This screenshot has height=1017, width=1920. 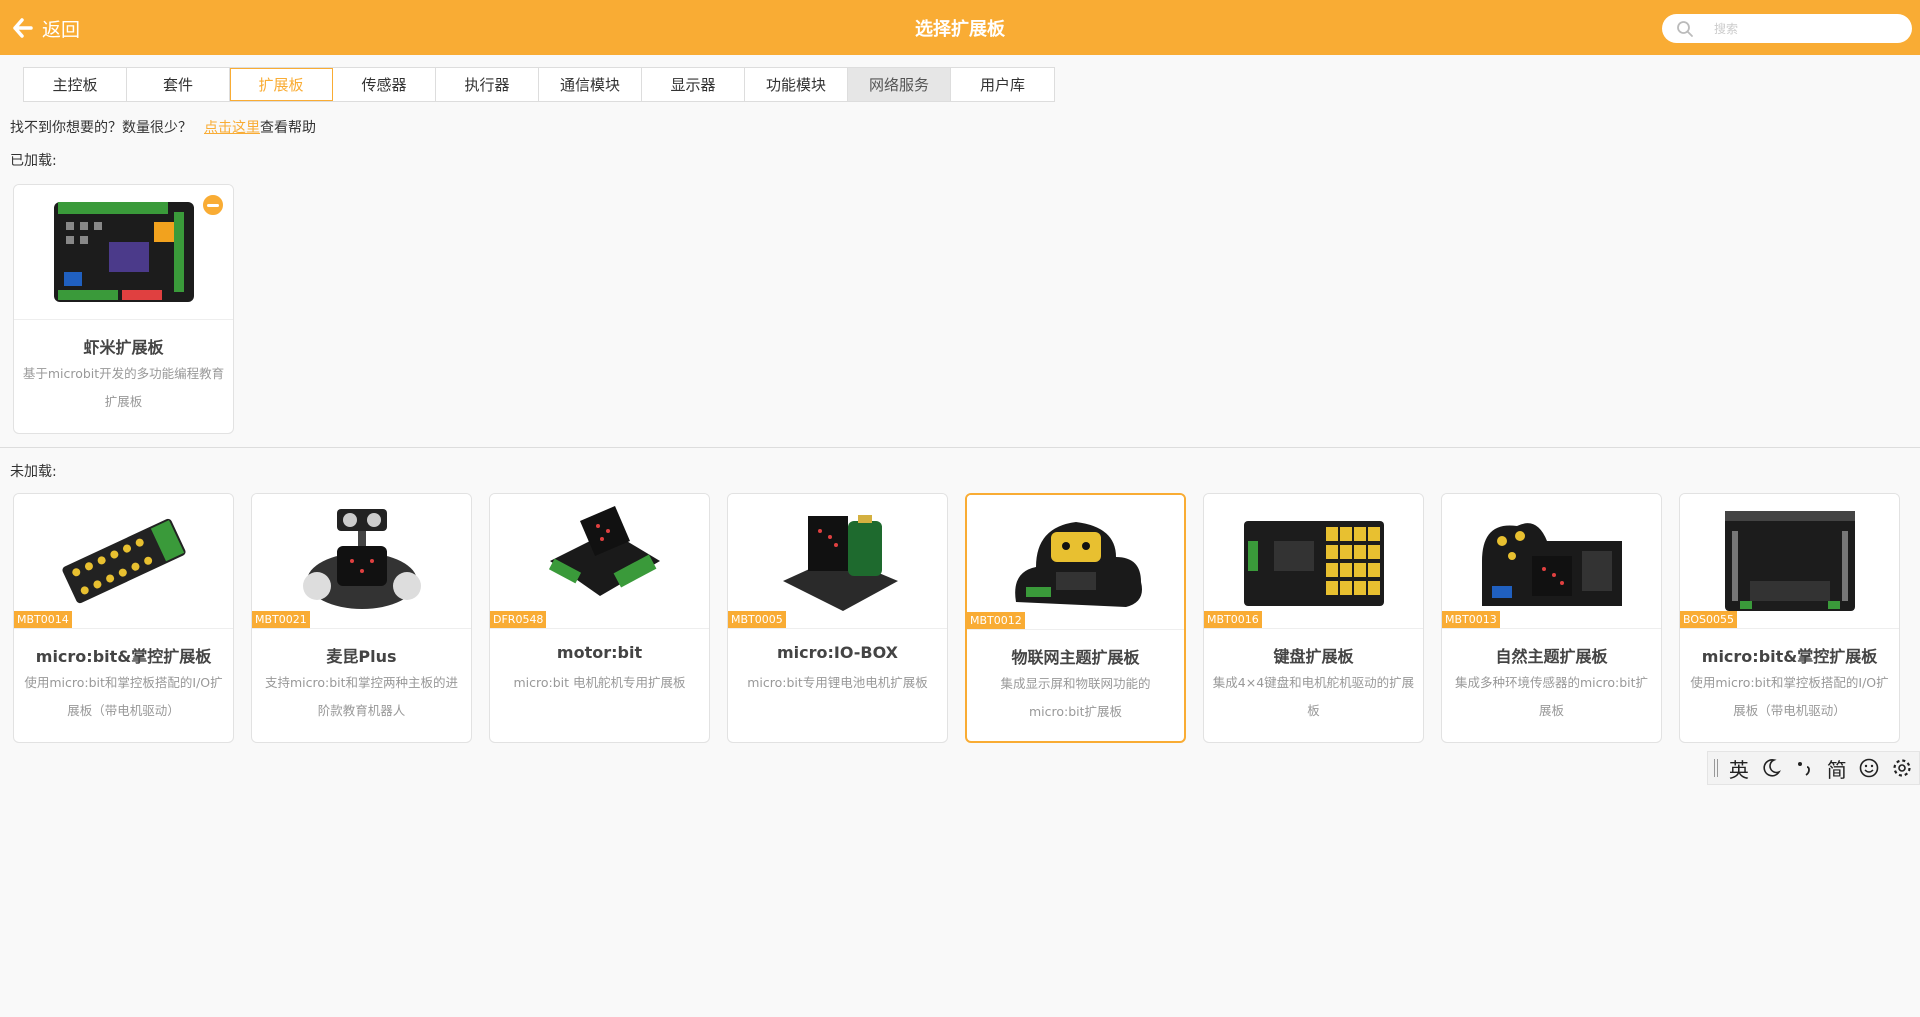 What do you see at coordinates (33, 472) in the screenshot?
I see `unloaded-section-label: 未加载:` at bounding box center [33, 472].